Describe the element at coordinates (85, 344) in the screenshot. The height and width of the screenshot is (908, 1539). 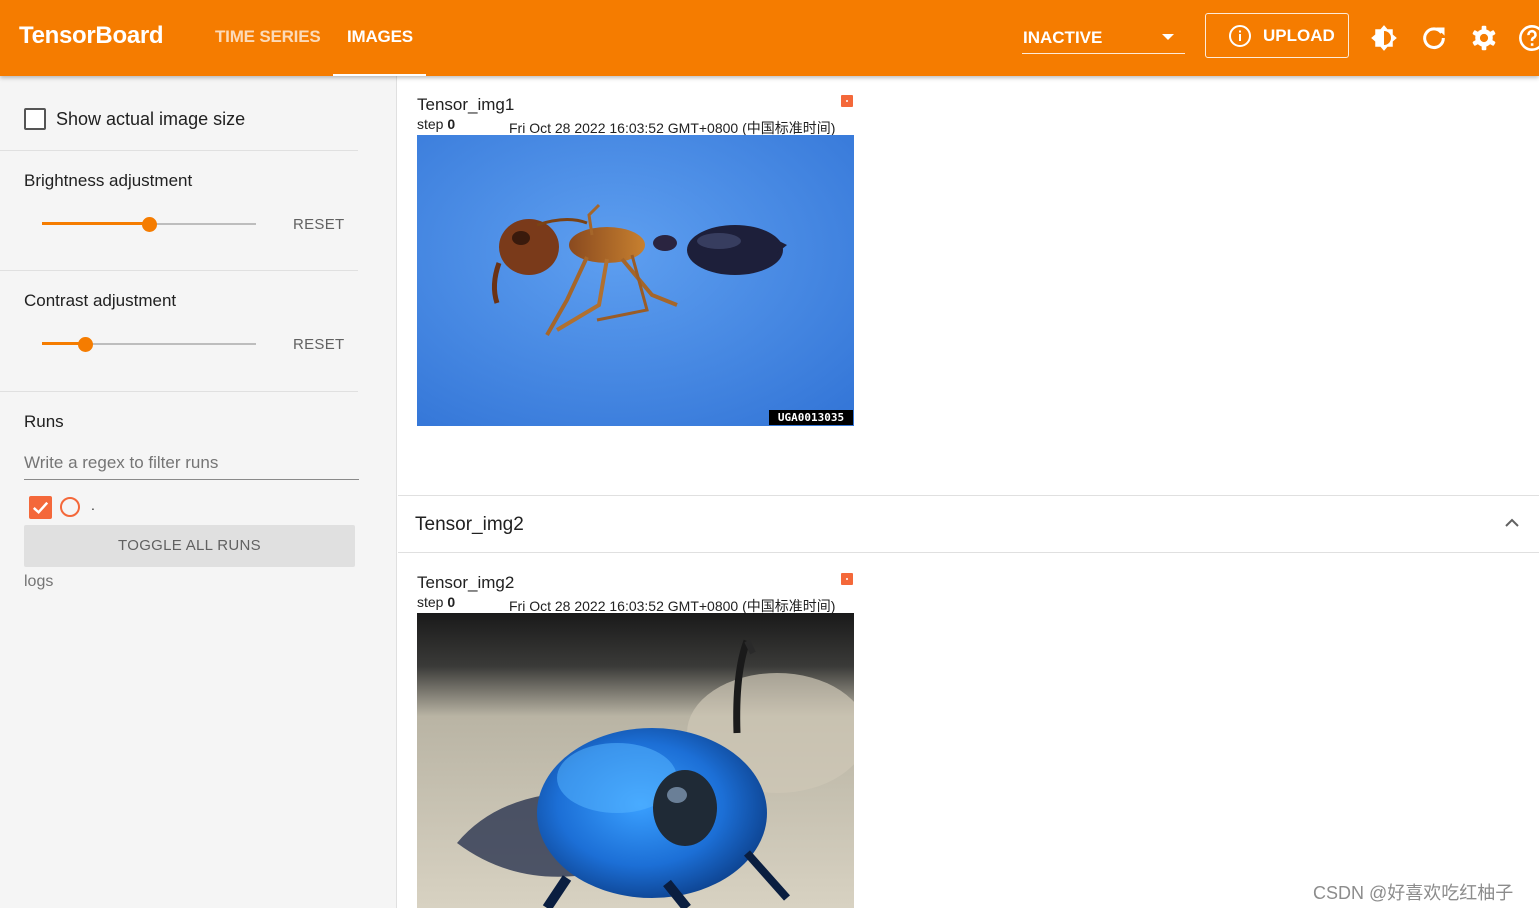
I see `contrast-slider-thumb` at that location.